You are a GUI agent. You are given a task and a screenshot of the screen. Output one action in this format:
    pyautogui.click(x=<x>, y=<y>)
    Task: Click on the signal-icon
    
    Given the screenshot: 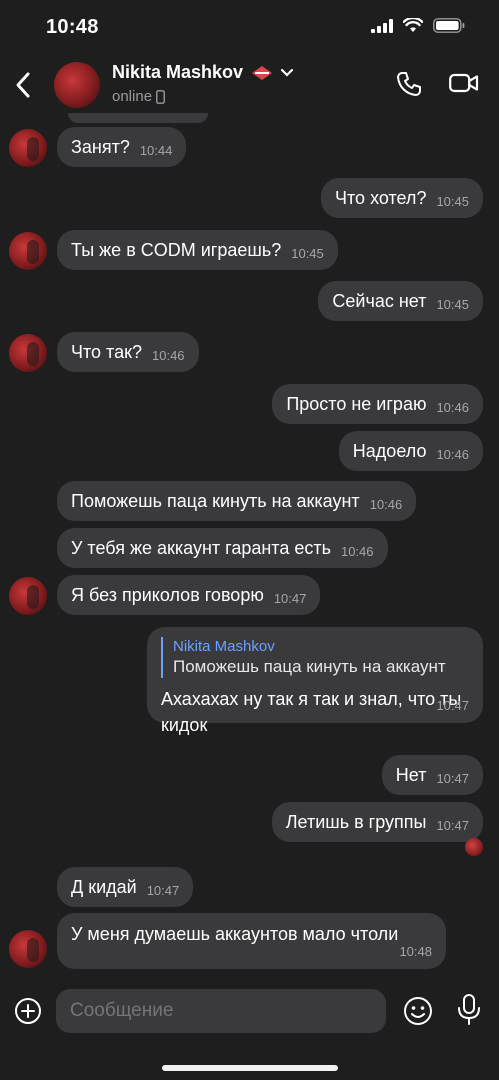 What is the action you would take?
    pyautogui.click(x=382, y=25)
    